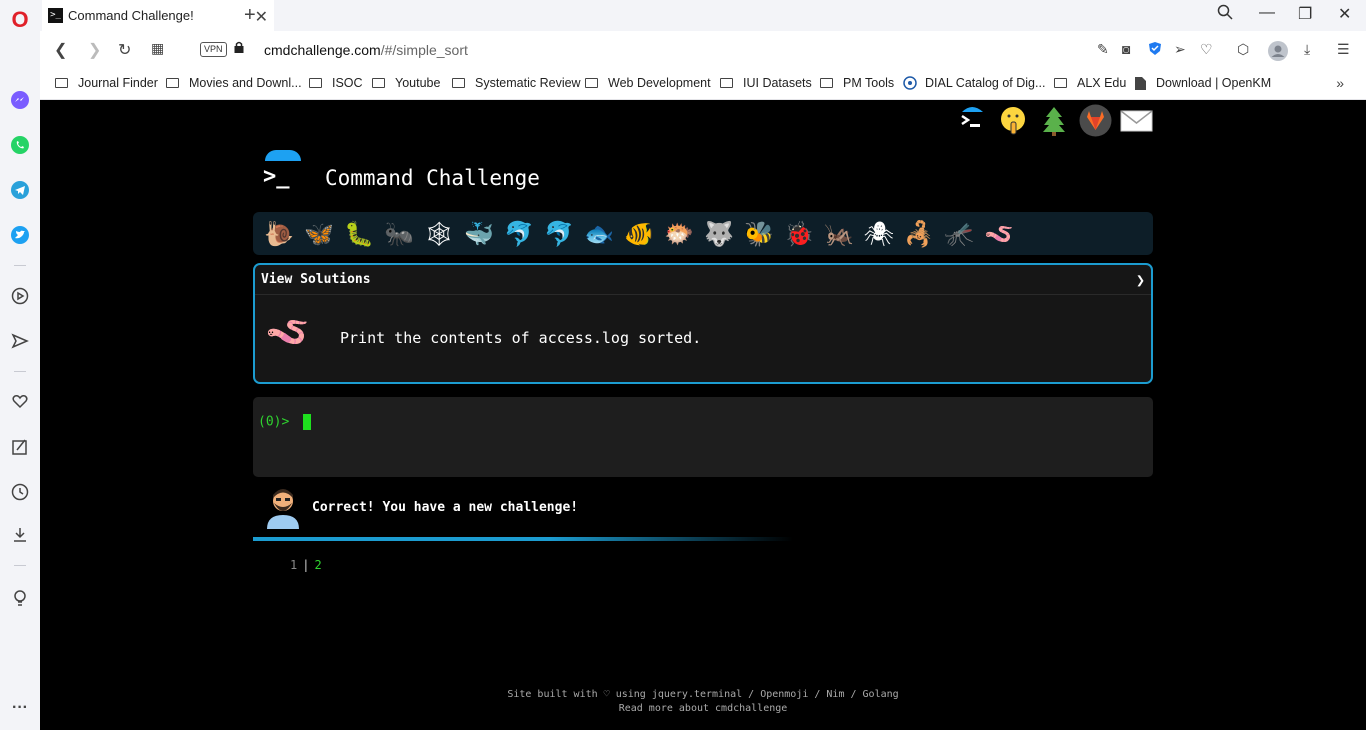 The height and width of the screenshot is (730, 1366). I want to click on challenge-emoji-5: 🕸, so click(439, 234).